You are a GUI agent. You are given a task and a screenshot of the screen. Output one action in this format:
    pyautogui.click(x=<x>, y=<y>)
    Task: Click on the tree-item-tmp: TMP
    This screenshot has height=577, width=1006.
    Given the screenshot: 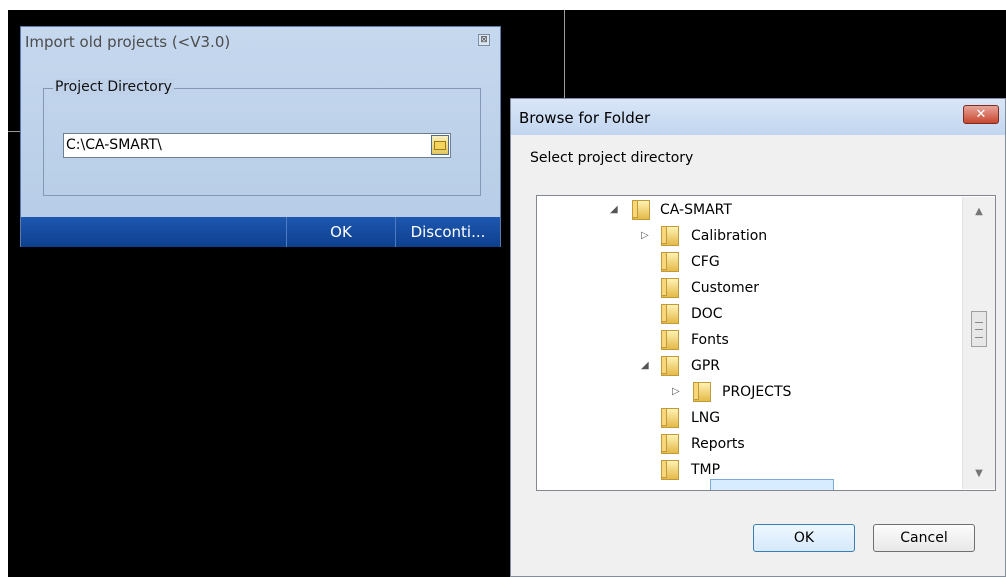 What is the action you would take?
    pyautogui.click(x=751, y=470)
    